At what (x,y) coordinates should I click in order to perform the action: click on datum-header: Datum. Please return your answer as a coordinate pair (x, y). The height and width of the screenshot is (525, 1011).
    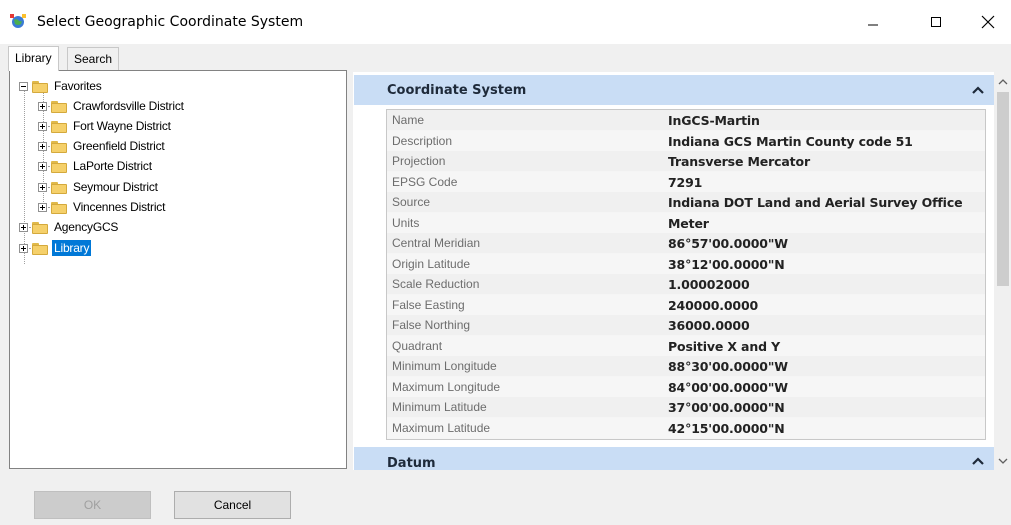
    Looking at the image, I should click on (674, 458).